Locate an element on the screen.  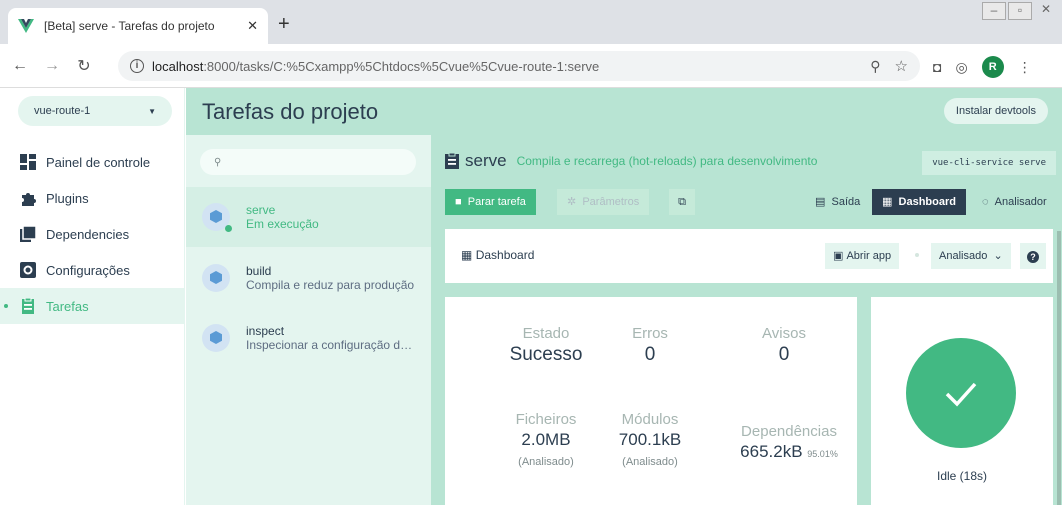
task-name: build is located at coordinates (259, 271).